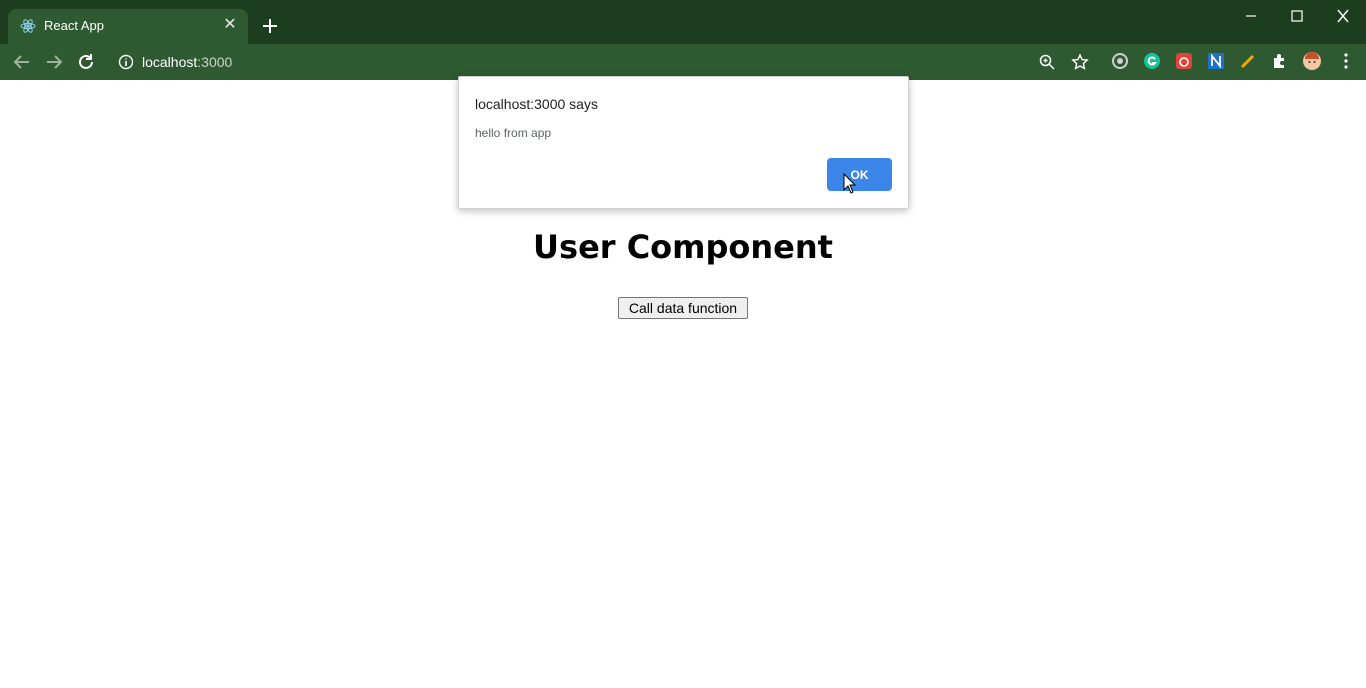 Image resolution: width=1366 pixels, height=688 pixels. Describe the element at coordinates (86, 62) in the screenshot. I see `reload-icon` at that location.